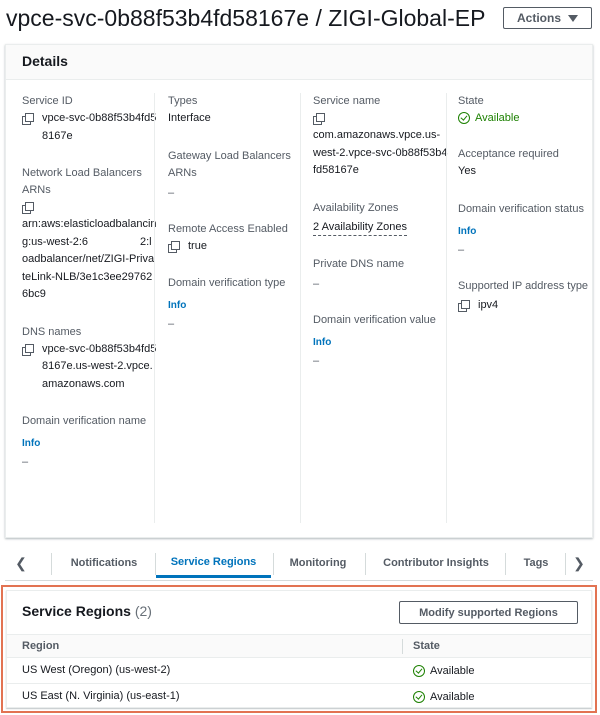  Describe the element at coordinates (488, 612) in the screenshot. I see `modify-regions-button: Modify supported Regions` at that location.